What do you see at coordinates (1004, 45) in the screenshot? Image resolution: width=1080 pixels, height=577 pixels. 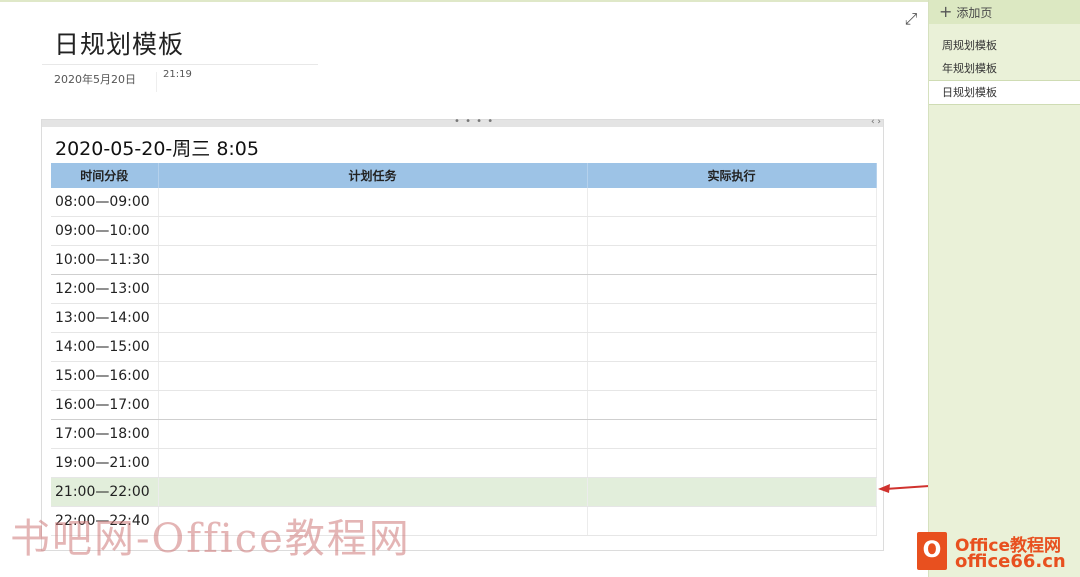 I see `page-item-weekly: 周规划模板` at bounding box center [1004, 45].